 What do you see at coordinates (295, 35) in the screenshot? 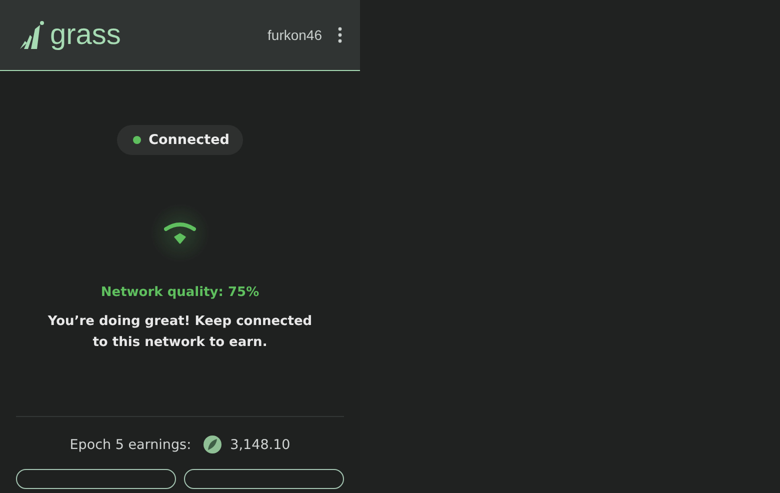
I see `username: furkon46` at bounding box center [295, 35].